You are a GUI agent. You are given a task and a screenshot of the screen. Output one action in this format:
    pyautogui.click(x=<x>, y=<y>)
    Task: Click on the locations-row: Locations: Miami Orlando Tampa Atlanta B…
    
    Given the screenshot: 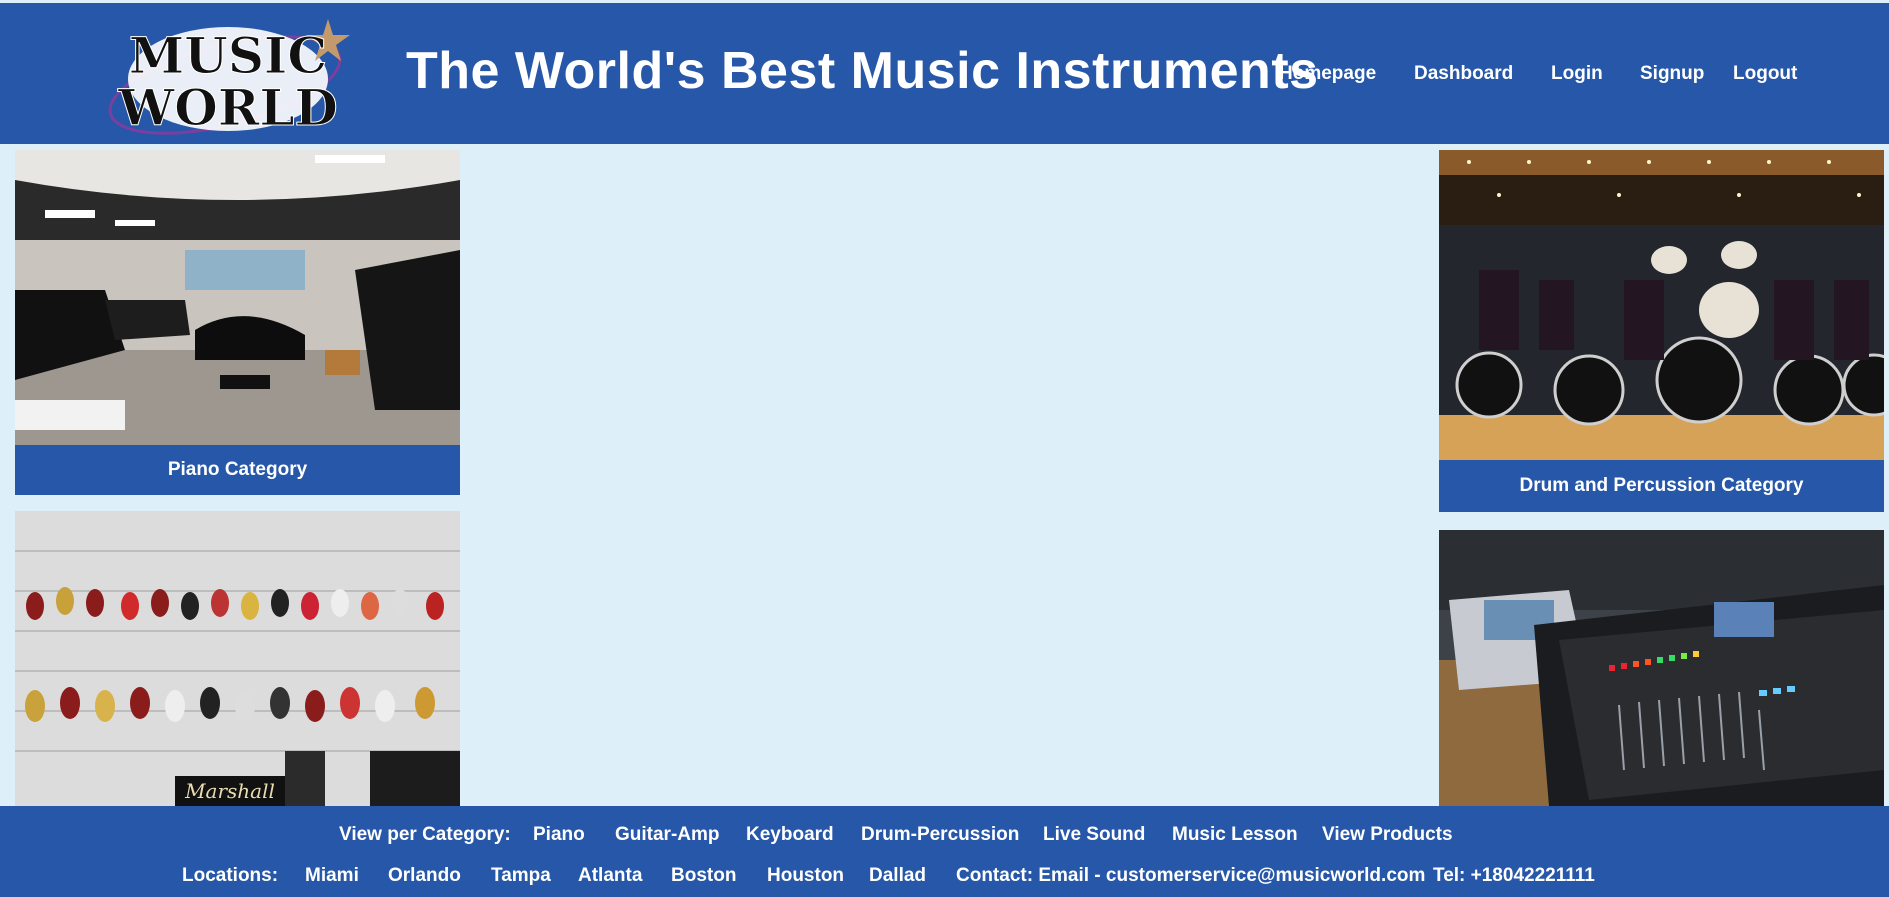 What is the action you would take?
    pyautogui.click(x=944, y=878)
    